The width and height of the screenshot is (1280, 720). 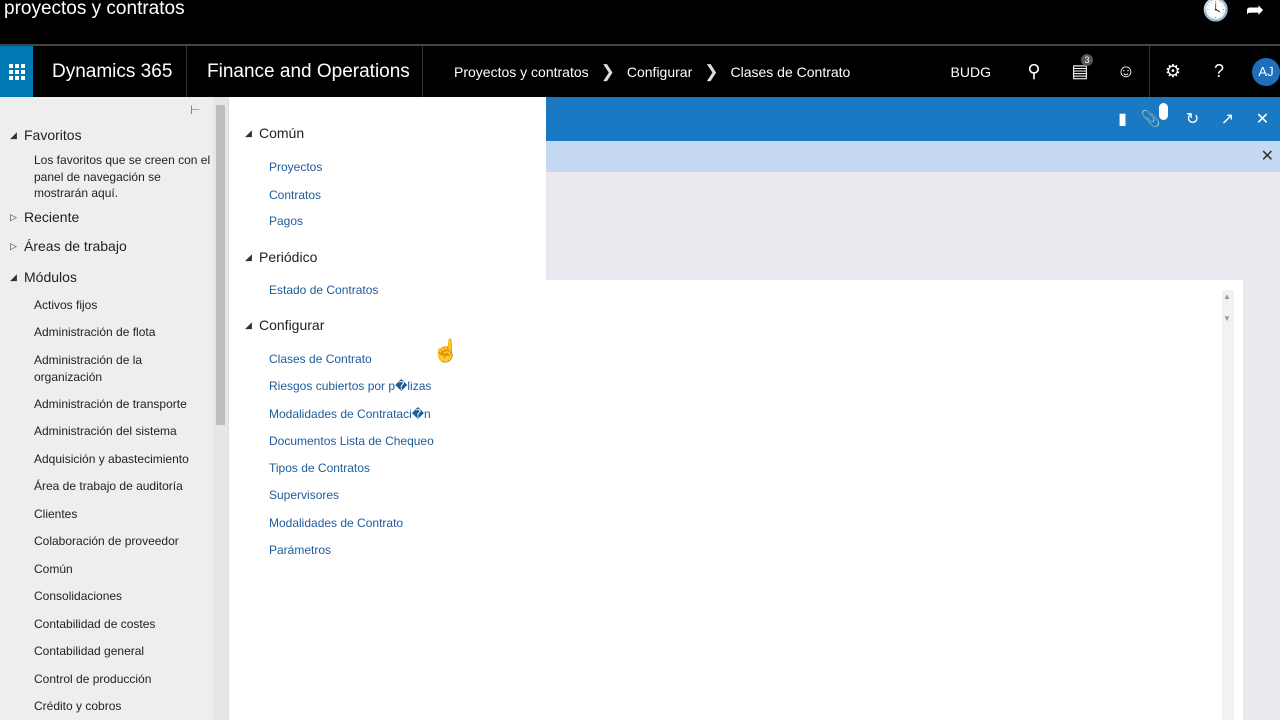 I want to click on breadcrumb-item-contract-classes: Clases de Contrato, so click(x=791, y=72).